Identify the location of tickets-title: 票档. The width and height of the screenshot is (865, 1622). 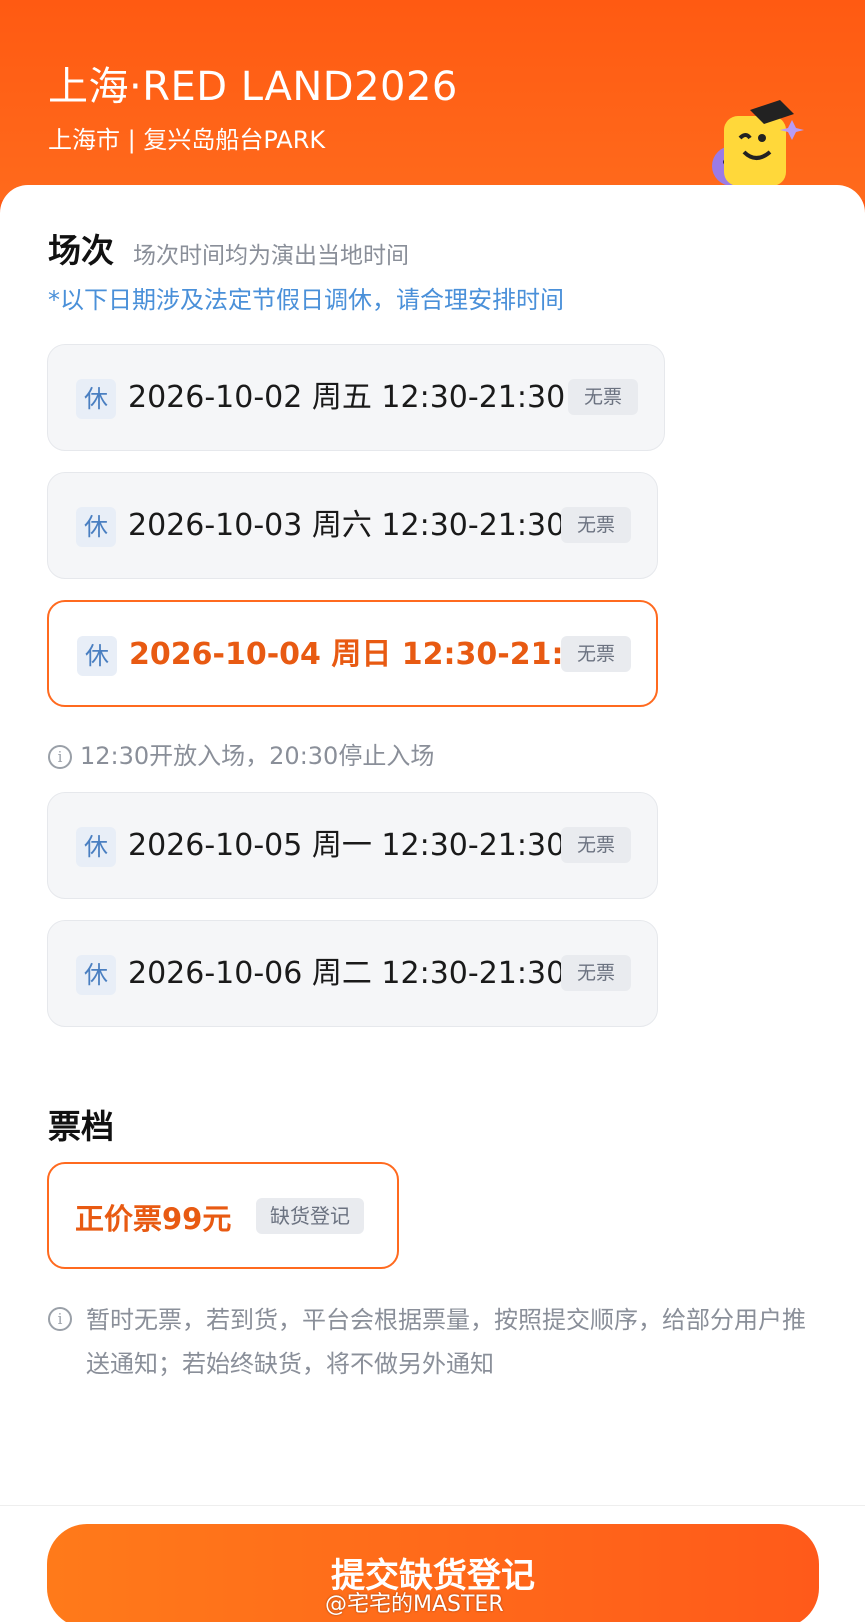
(81, 1126).